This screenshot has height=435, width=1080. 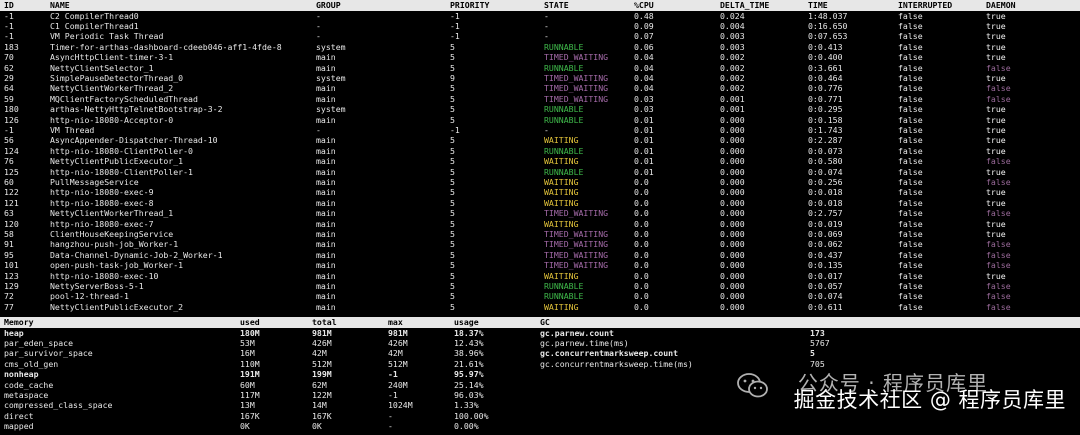 I want to click on cell-name: AsyncHttpClient-timer-3-1, so click(x=112, y=57).